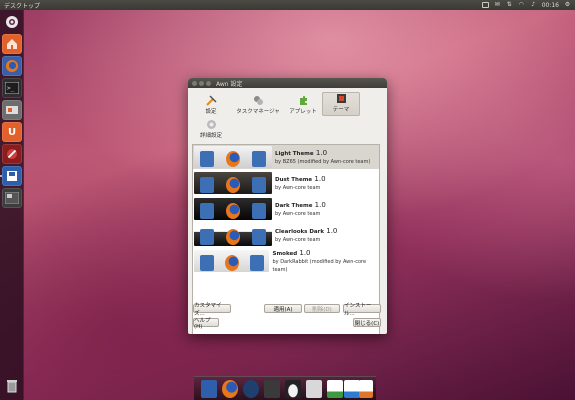 Image resolution: width=575 pixels, height=400 pixels. I want to click on indicator-area: ✉ ⇅ ◠ ♪ 00:16 ⚙, so click(526, 5).